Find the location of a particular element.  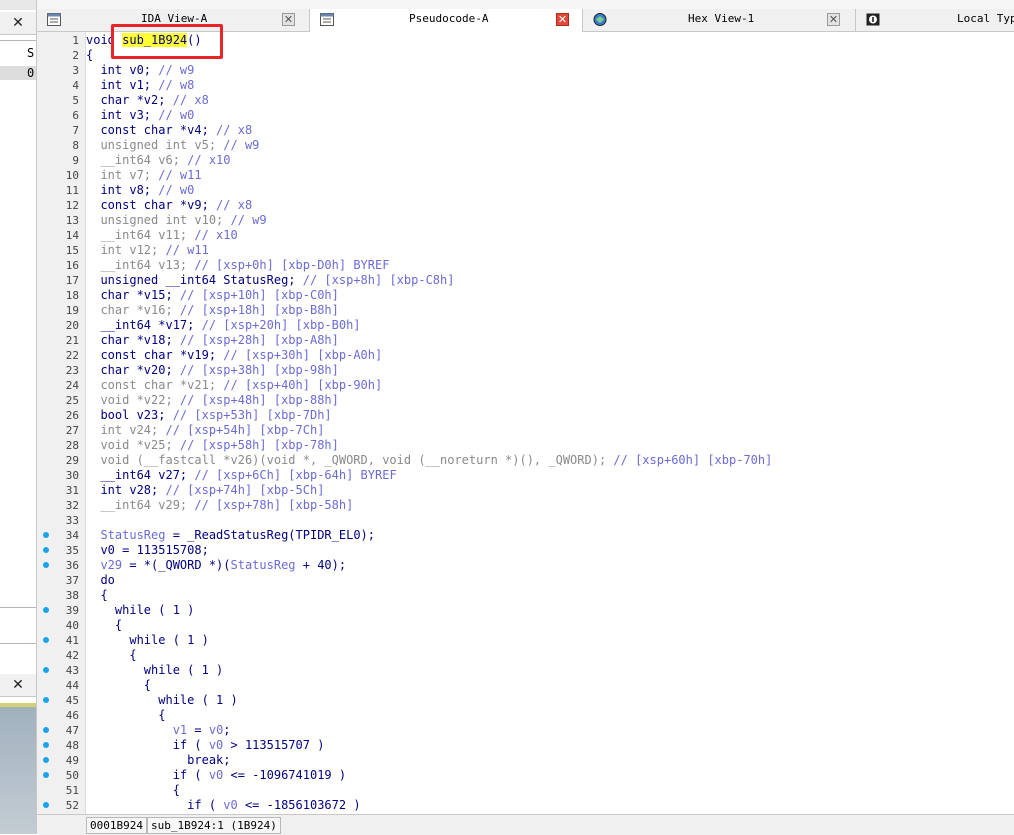

code-line: 13 unsigned int v10; // w9 is located at coordinates (525, 220).